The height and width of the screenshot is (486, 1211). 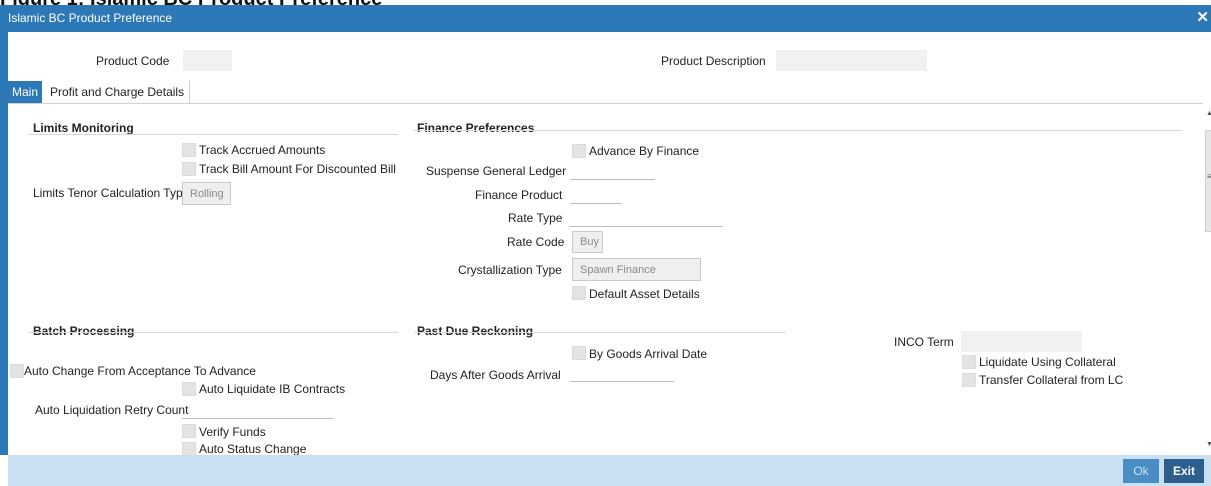 What do you see at coordinates (536, 242) in the screenshot?
I see `rate-code-label: Rate Code` at bounding box center [536, 242].